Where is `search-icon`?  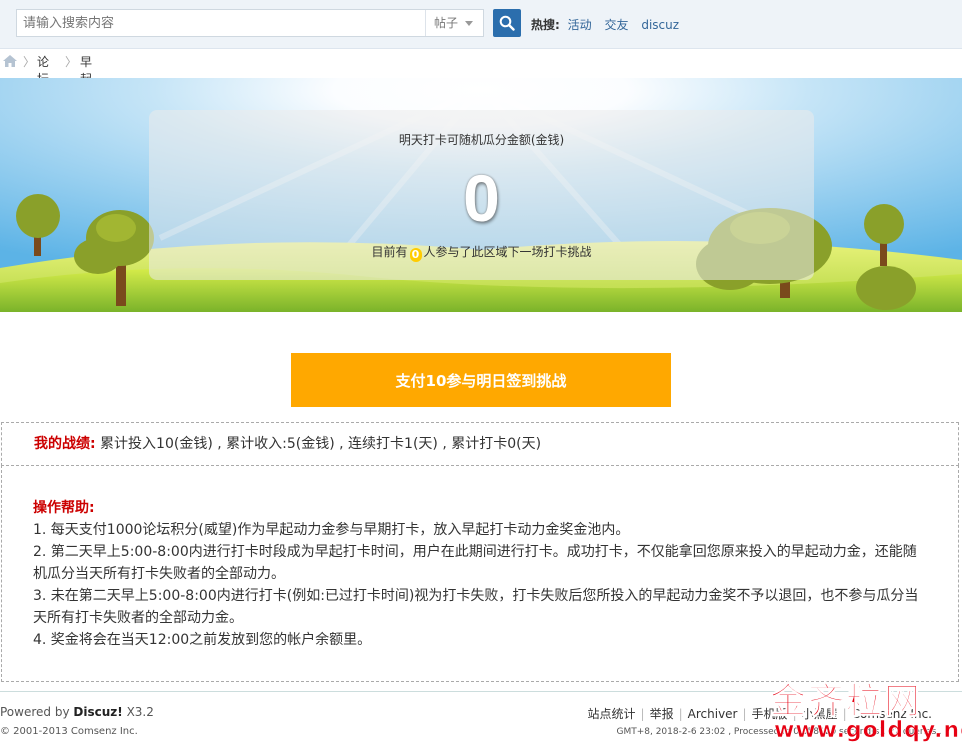 search-icon is located at coordinates (507, 23).